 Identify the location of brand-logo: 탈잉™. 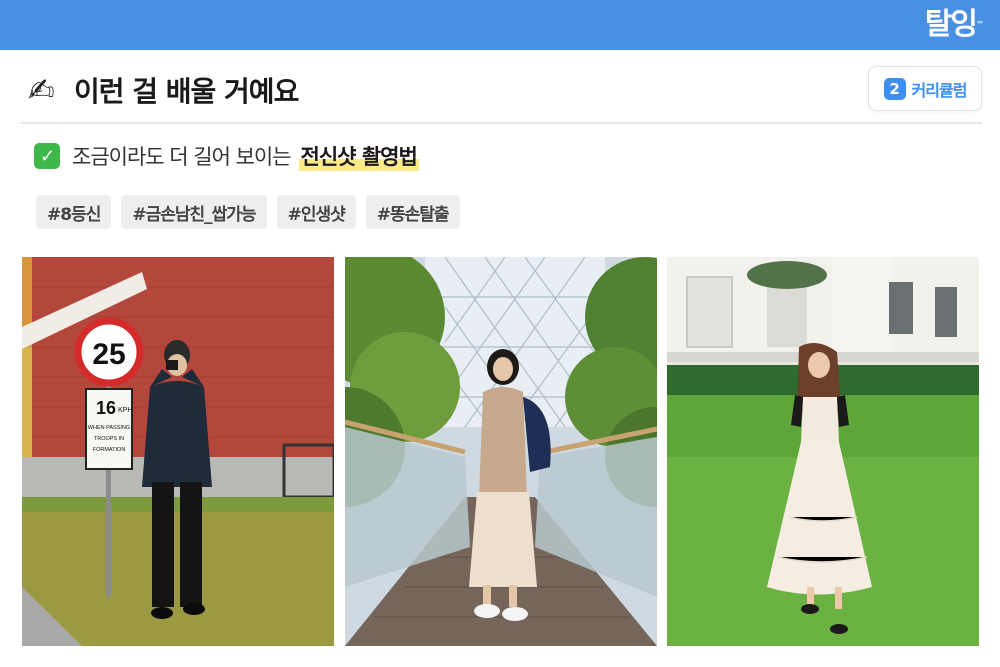
(954, 25).